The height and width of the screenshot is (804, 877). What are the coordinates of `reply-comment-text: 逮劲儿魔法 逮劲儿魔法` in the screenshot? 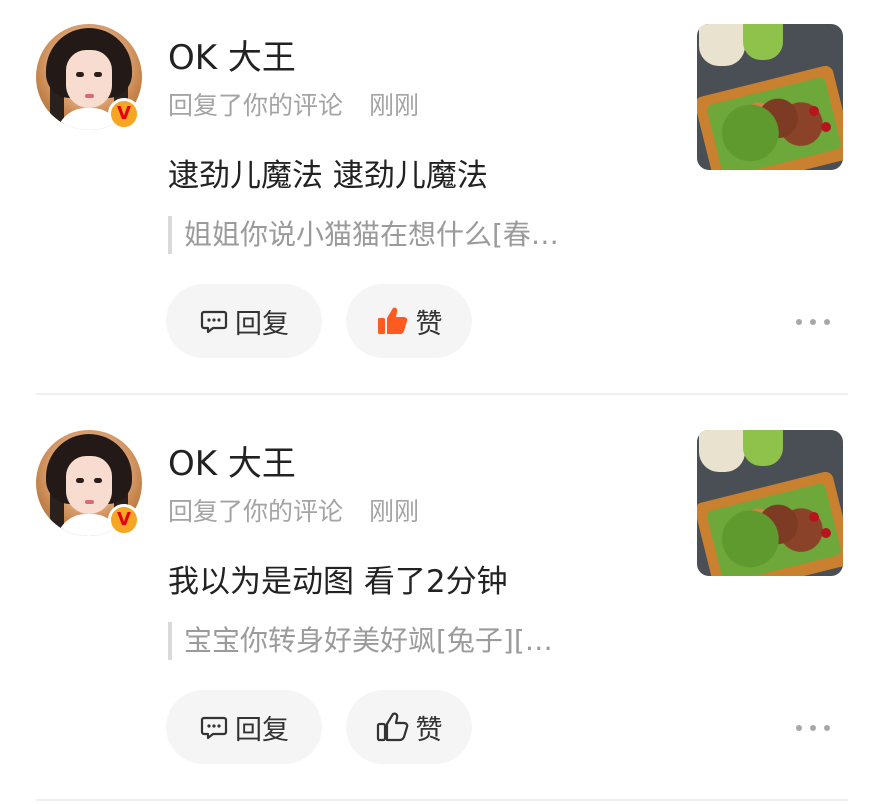 It's located at (328, 172).